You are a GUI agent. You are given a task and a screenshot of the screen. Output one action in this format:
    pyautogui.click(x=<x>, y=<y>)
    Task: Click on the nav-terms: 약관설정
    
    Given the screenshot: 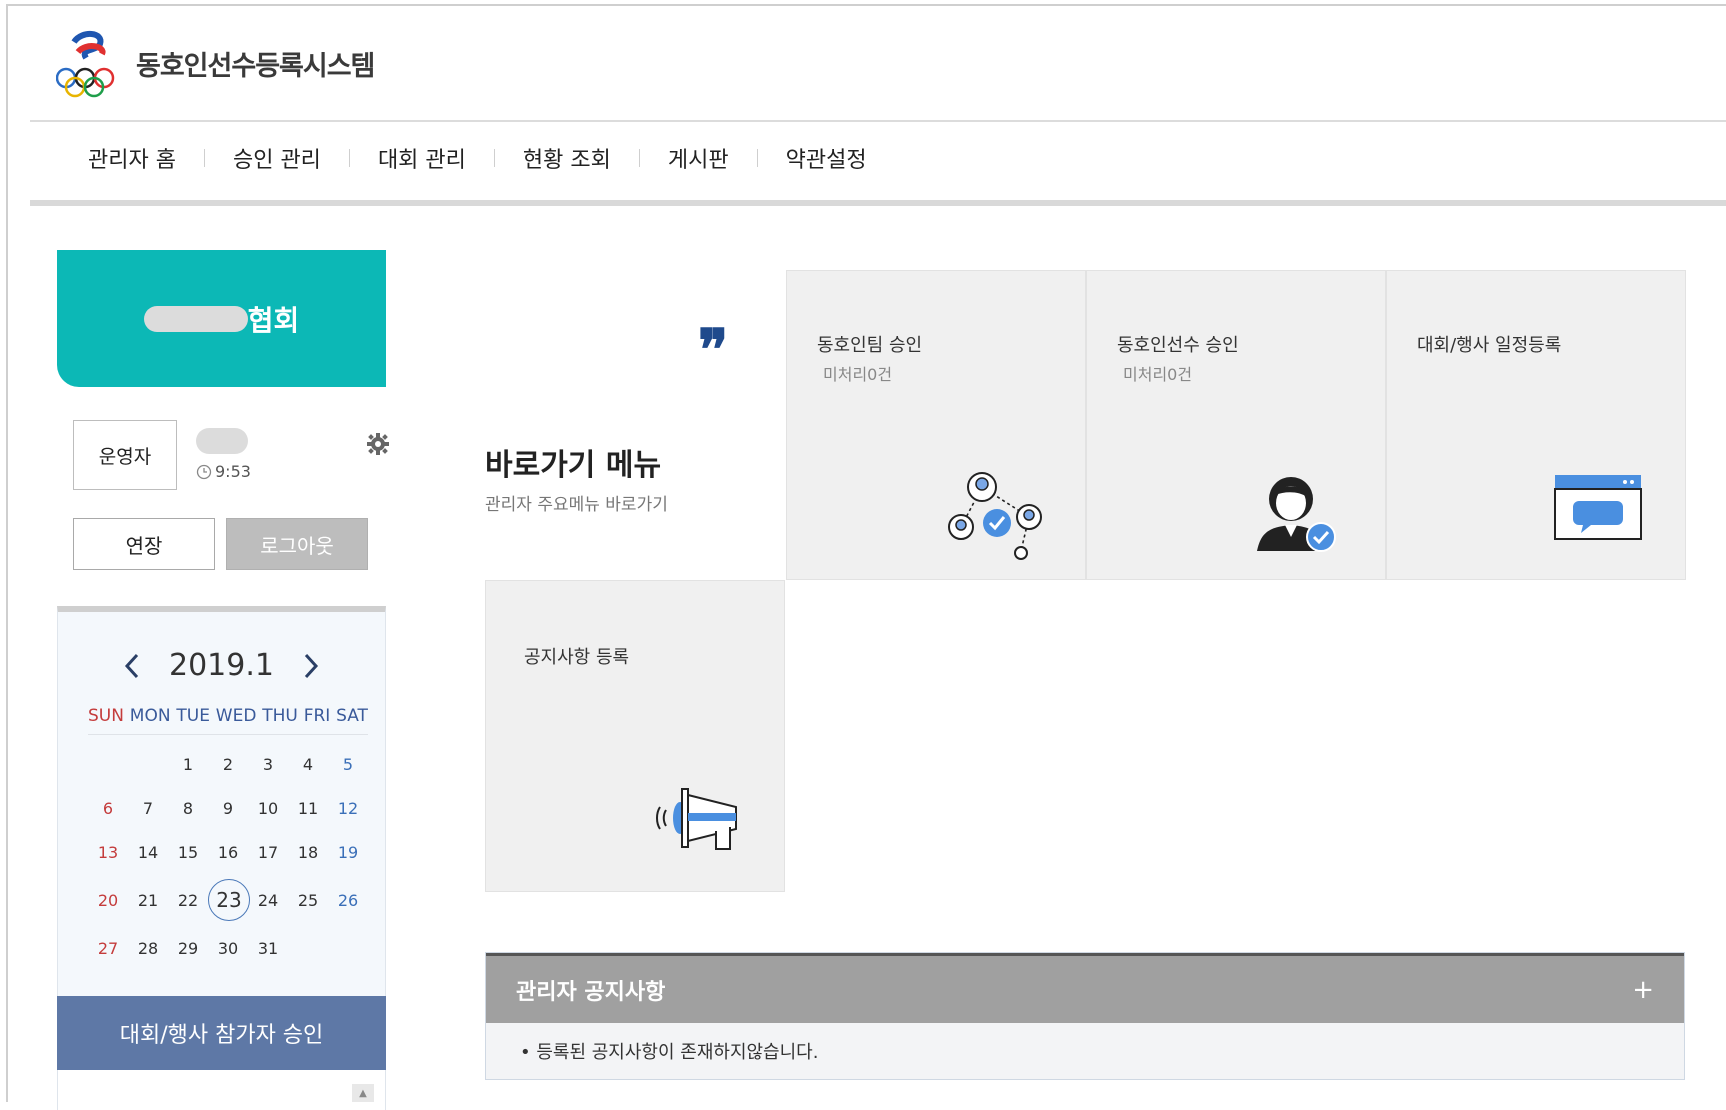 What is the action you would take?
    pyautogui.click(x=826, y=158)
    